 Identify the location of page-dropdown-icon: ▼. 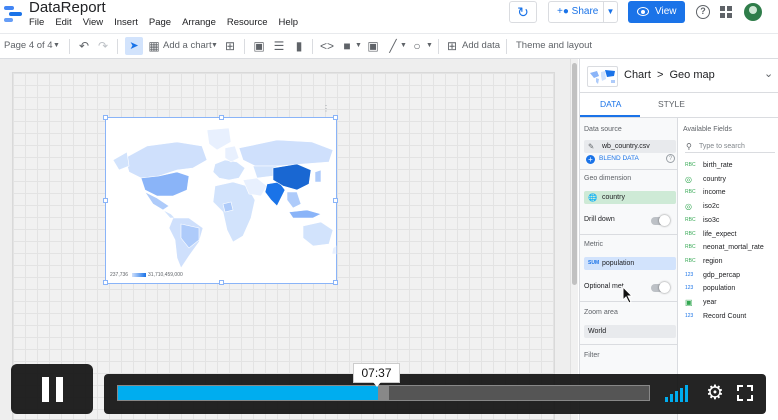
(56, 46).